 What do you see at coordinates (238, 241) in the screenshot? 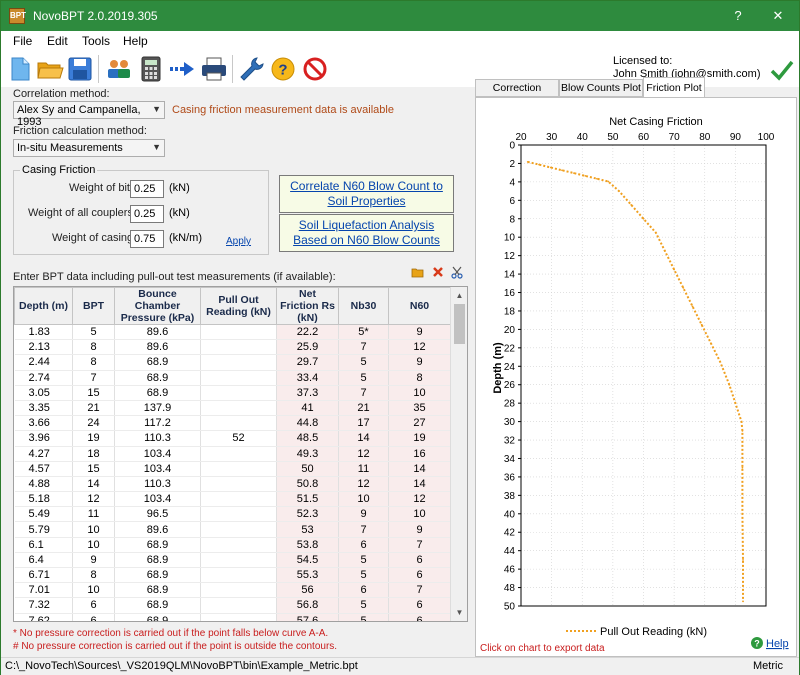
I see `apply-link: Apply` at bounding box center [238, 241].